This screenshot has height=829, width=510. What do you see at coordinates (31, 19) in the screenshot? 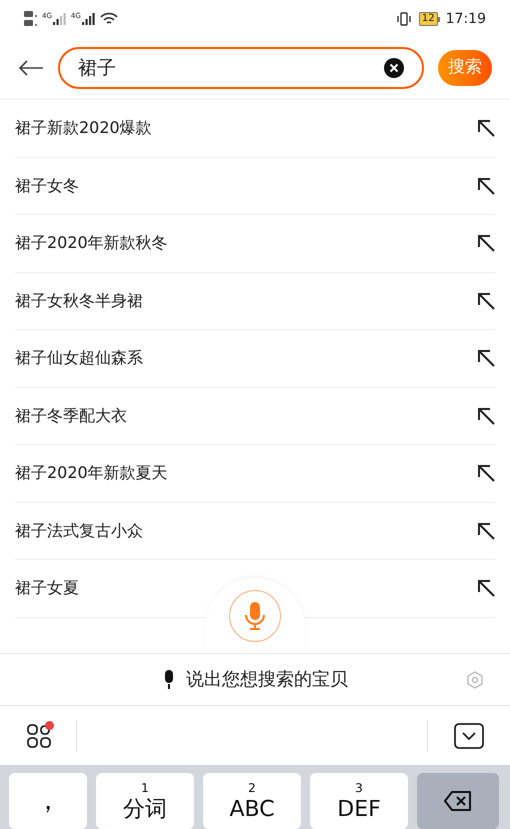
I see `hd-sim-icon` at bounding box center [31, 19].